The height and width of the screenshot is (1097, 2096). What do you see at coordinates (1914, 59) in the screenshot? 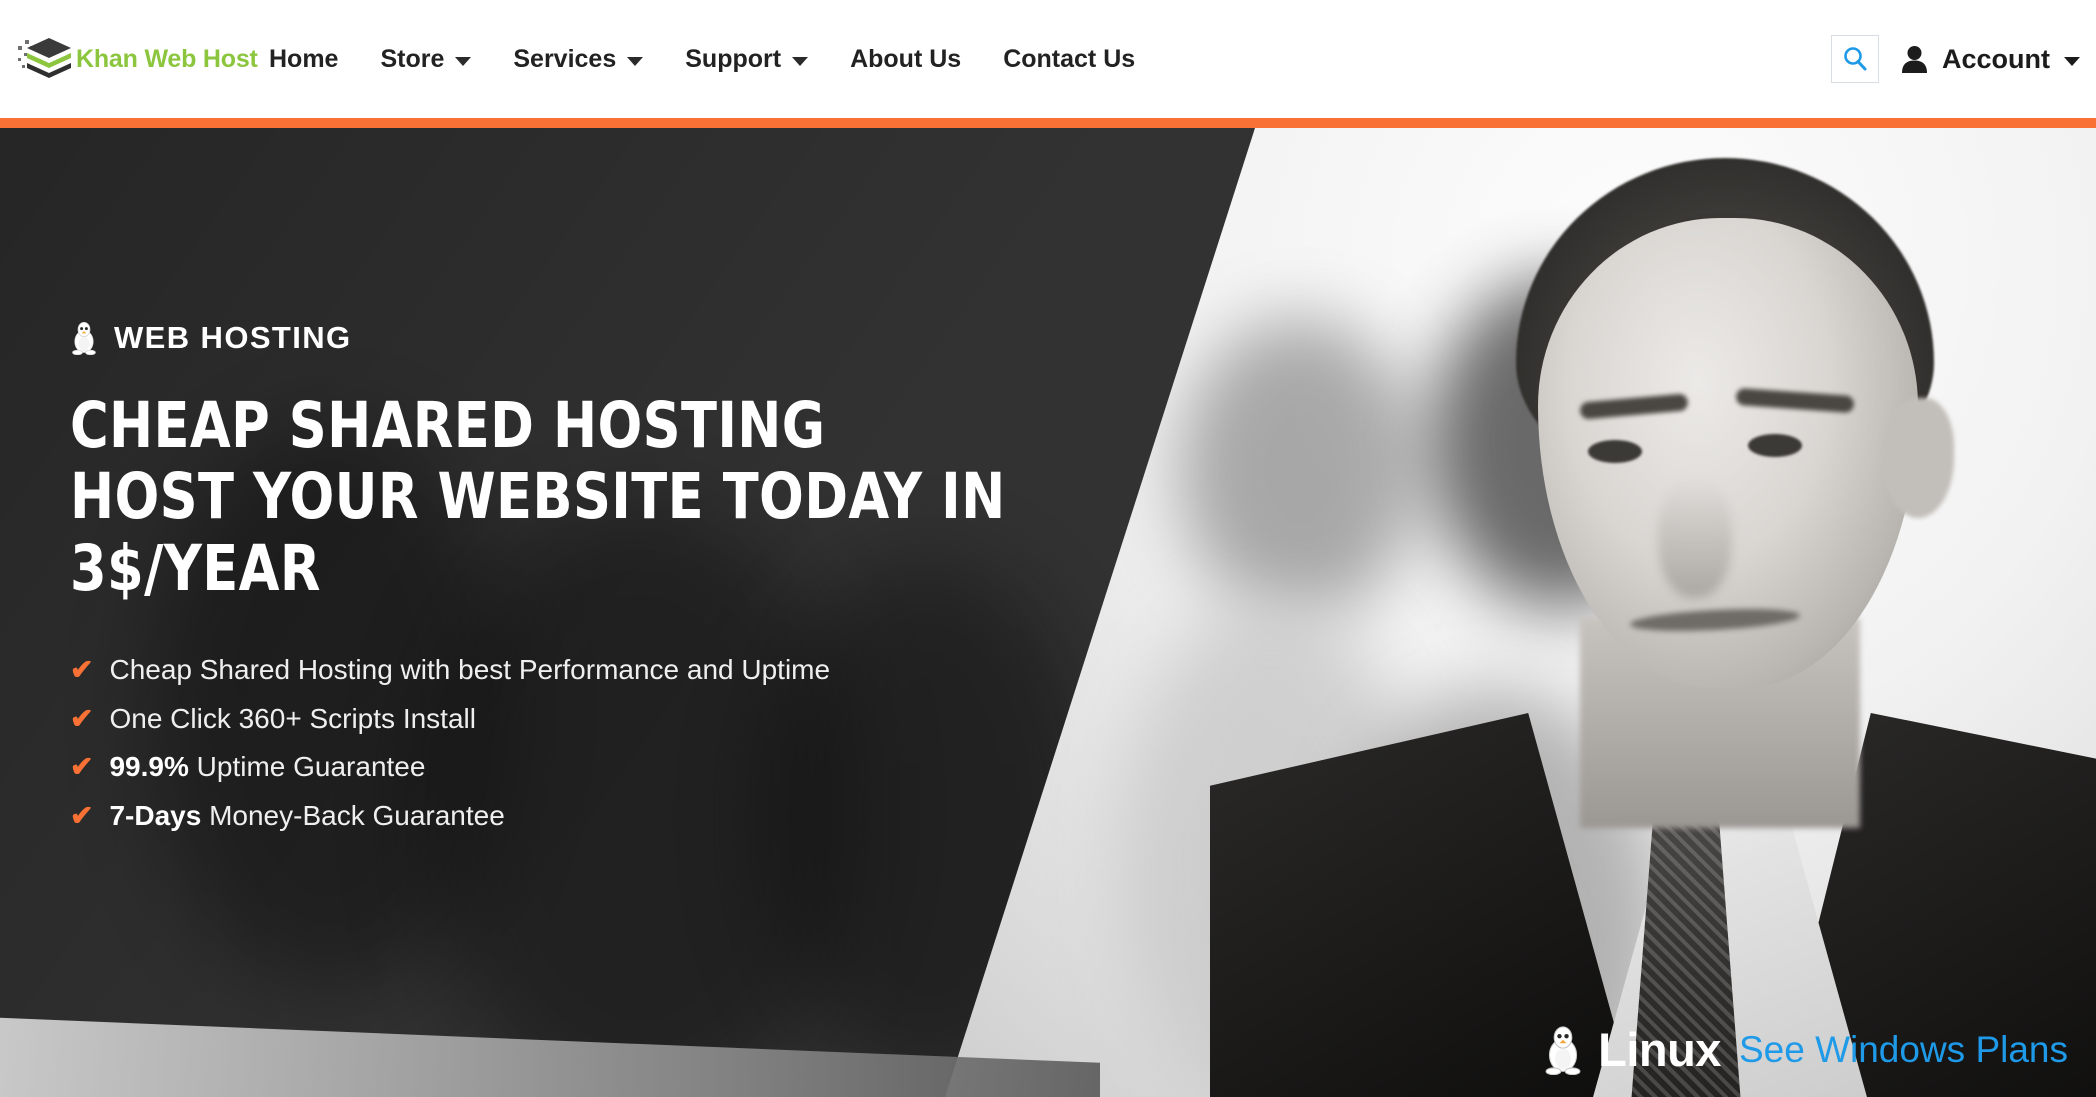
I see `user-icon` at bounding box center [1914, 59].